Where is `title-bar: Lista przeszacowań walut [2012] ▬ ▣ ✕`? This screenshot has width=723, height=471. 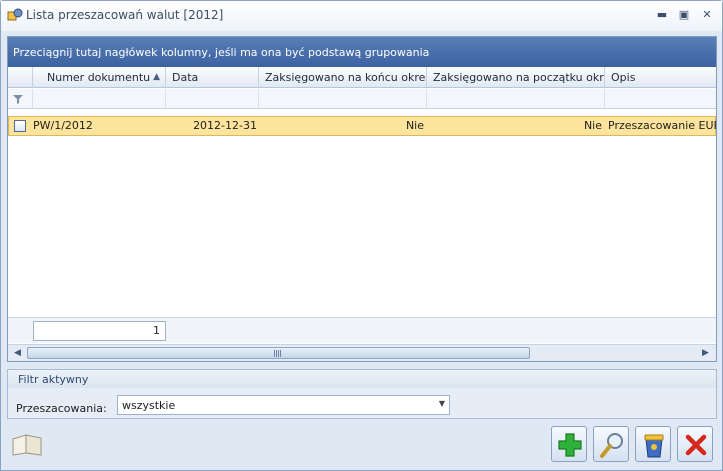
title-bar: Lista przeszacowań walut [2012] ▬ ▣ ✕ is located at coordinates (361, 16).